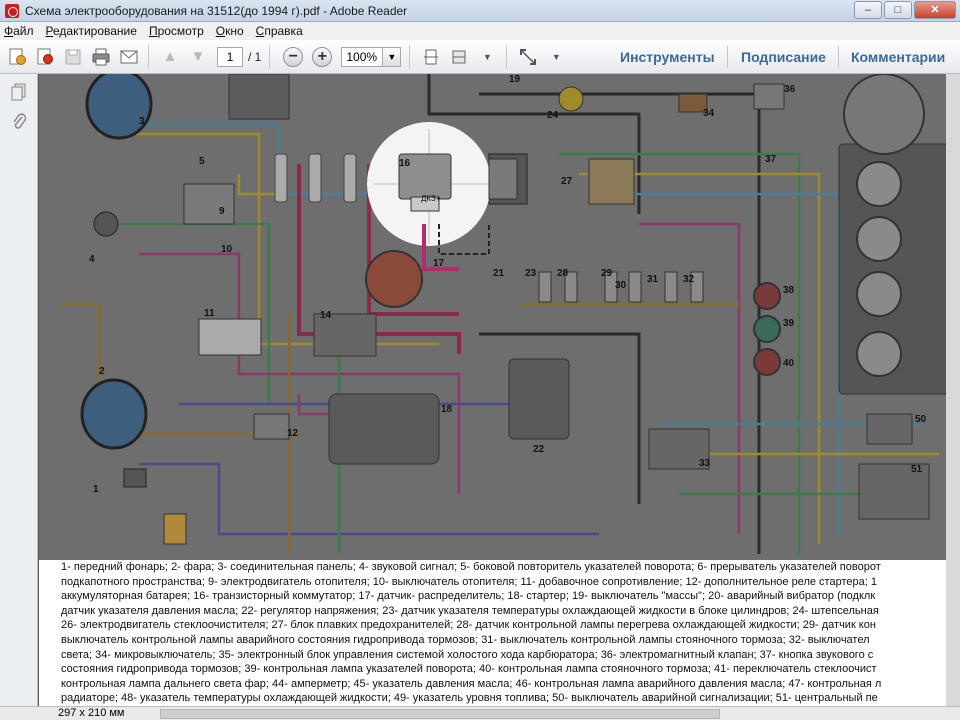 This screenshot has height=720, width=960. What do you see at coordinates (362, 56) in the screenshot?
I see `zoom-input` at bounding box center [362, 56].